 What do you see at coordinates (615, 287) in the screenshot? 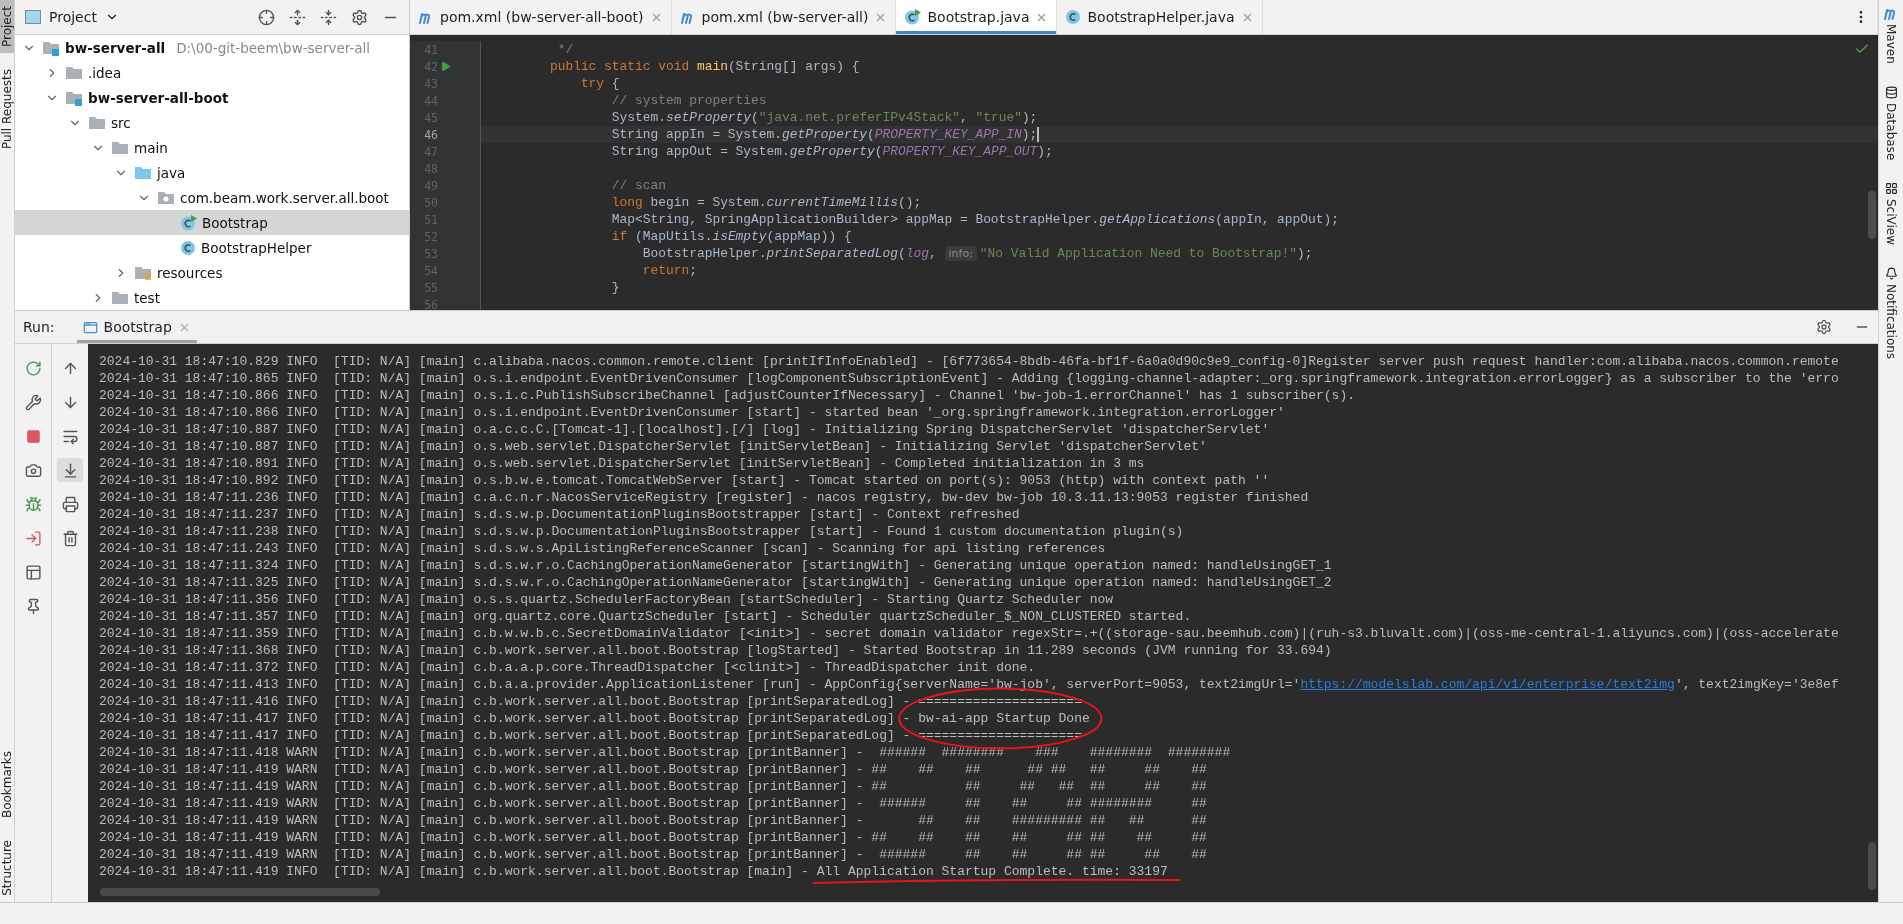
I see `code-line: }` at bounding box center [615, 287].